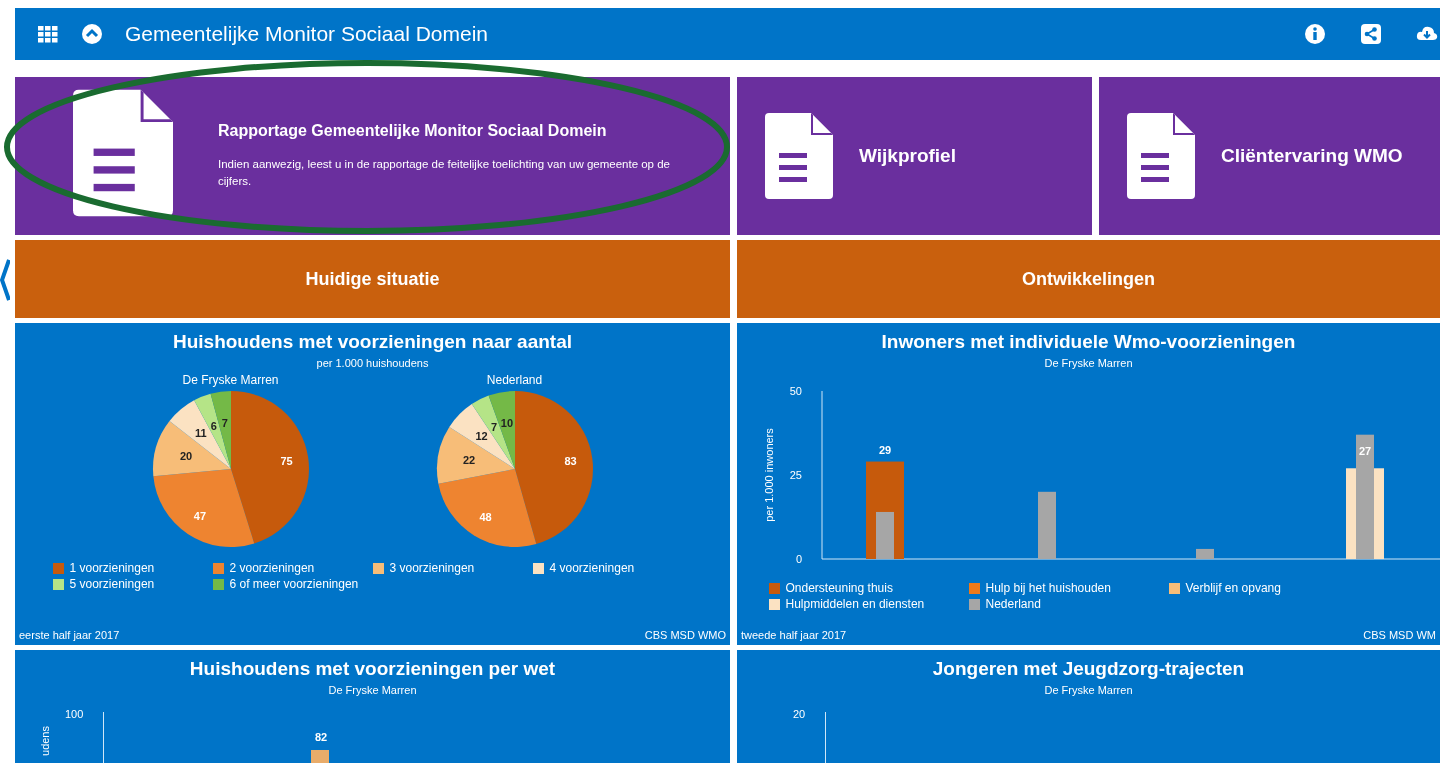 This screenshot has width=1440, height=763. Describe the element at coordinates (795, 475) in the screenshot. I see `axis-tick: 25` at that location.